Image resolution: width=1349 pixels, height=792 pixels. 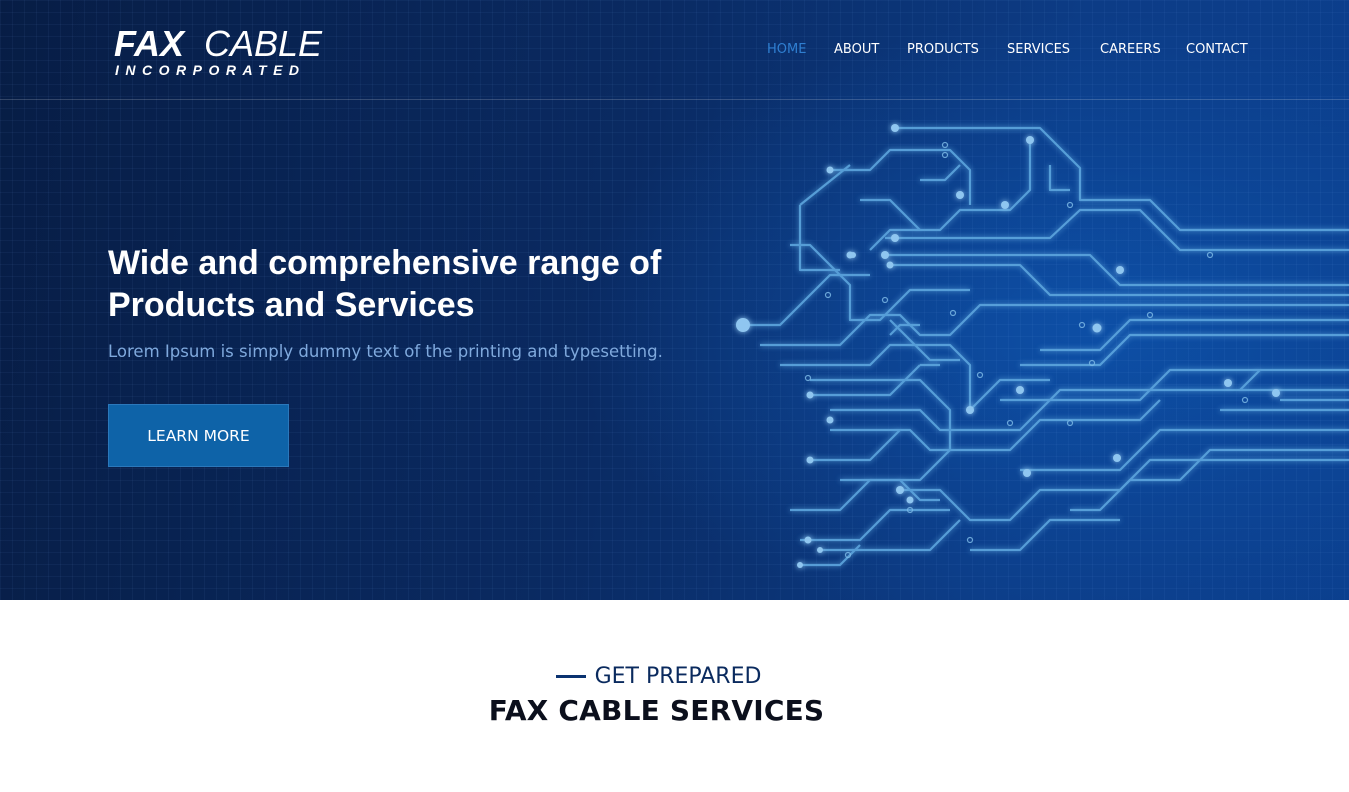 What do you see at coordinates (385, 263) in the screenshot?
I see `hero-title-line1: Wide and comprehensive range of` at bounding box center [385, 263].